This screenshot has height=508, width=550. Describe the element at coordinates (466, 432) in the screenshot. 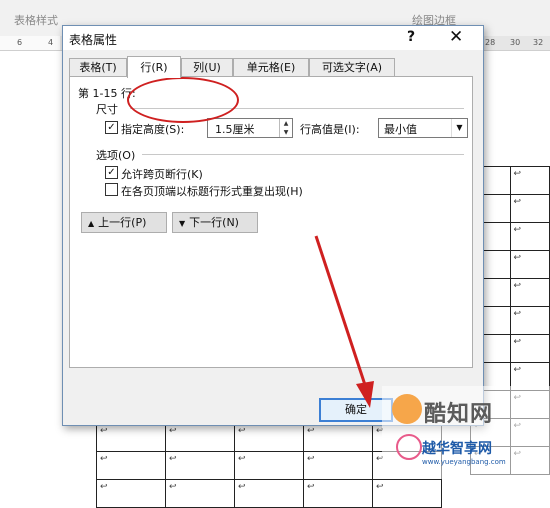

I see `watermark: 酷知网 越华智享网 www.yueyangbang.com` at that location.